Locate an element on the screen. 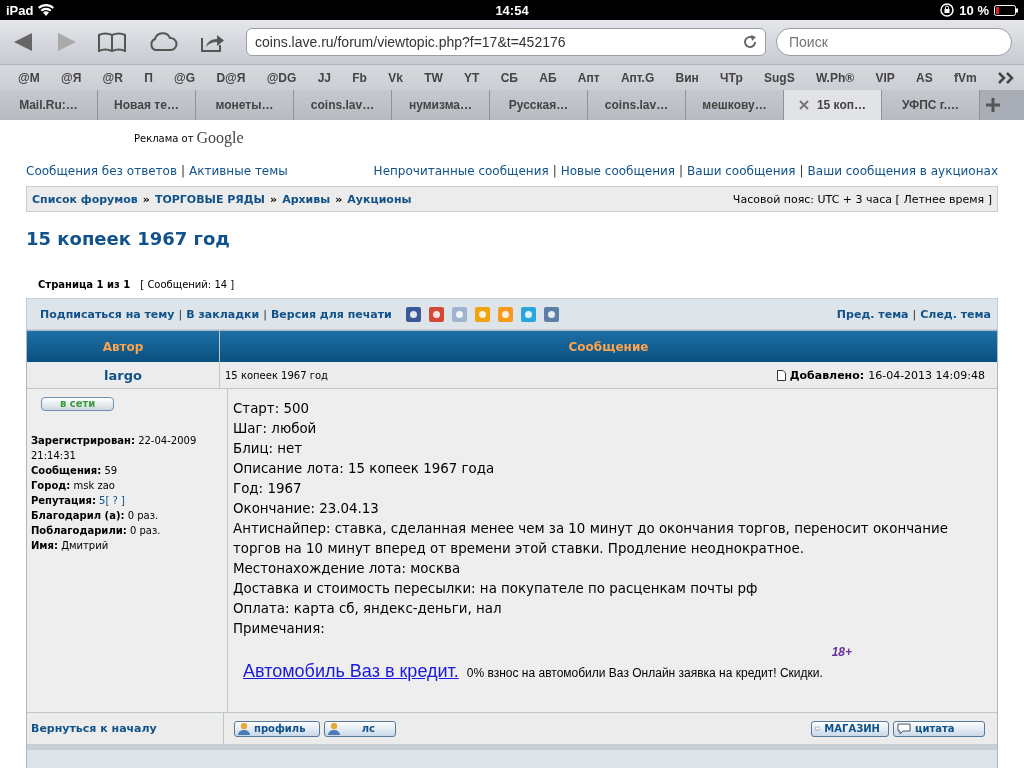  post-date: 16-04-2013 14:09:48 is located at coordinates (926, 375).